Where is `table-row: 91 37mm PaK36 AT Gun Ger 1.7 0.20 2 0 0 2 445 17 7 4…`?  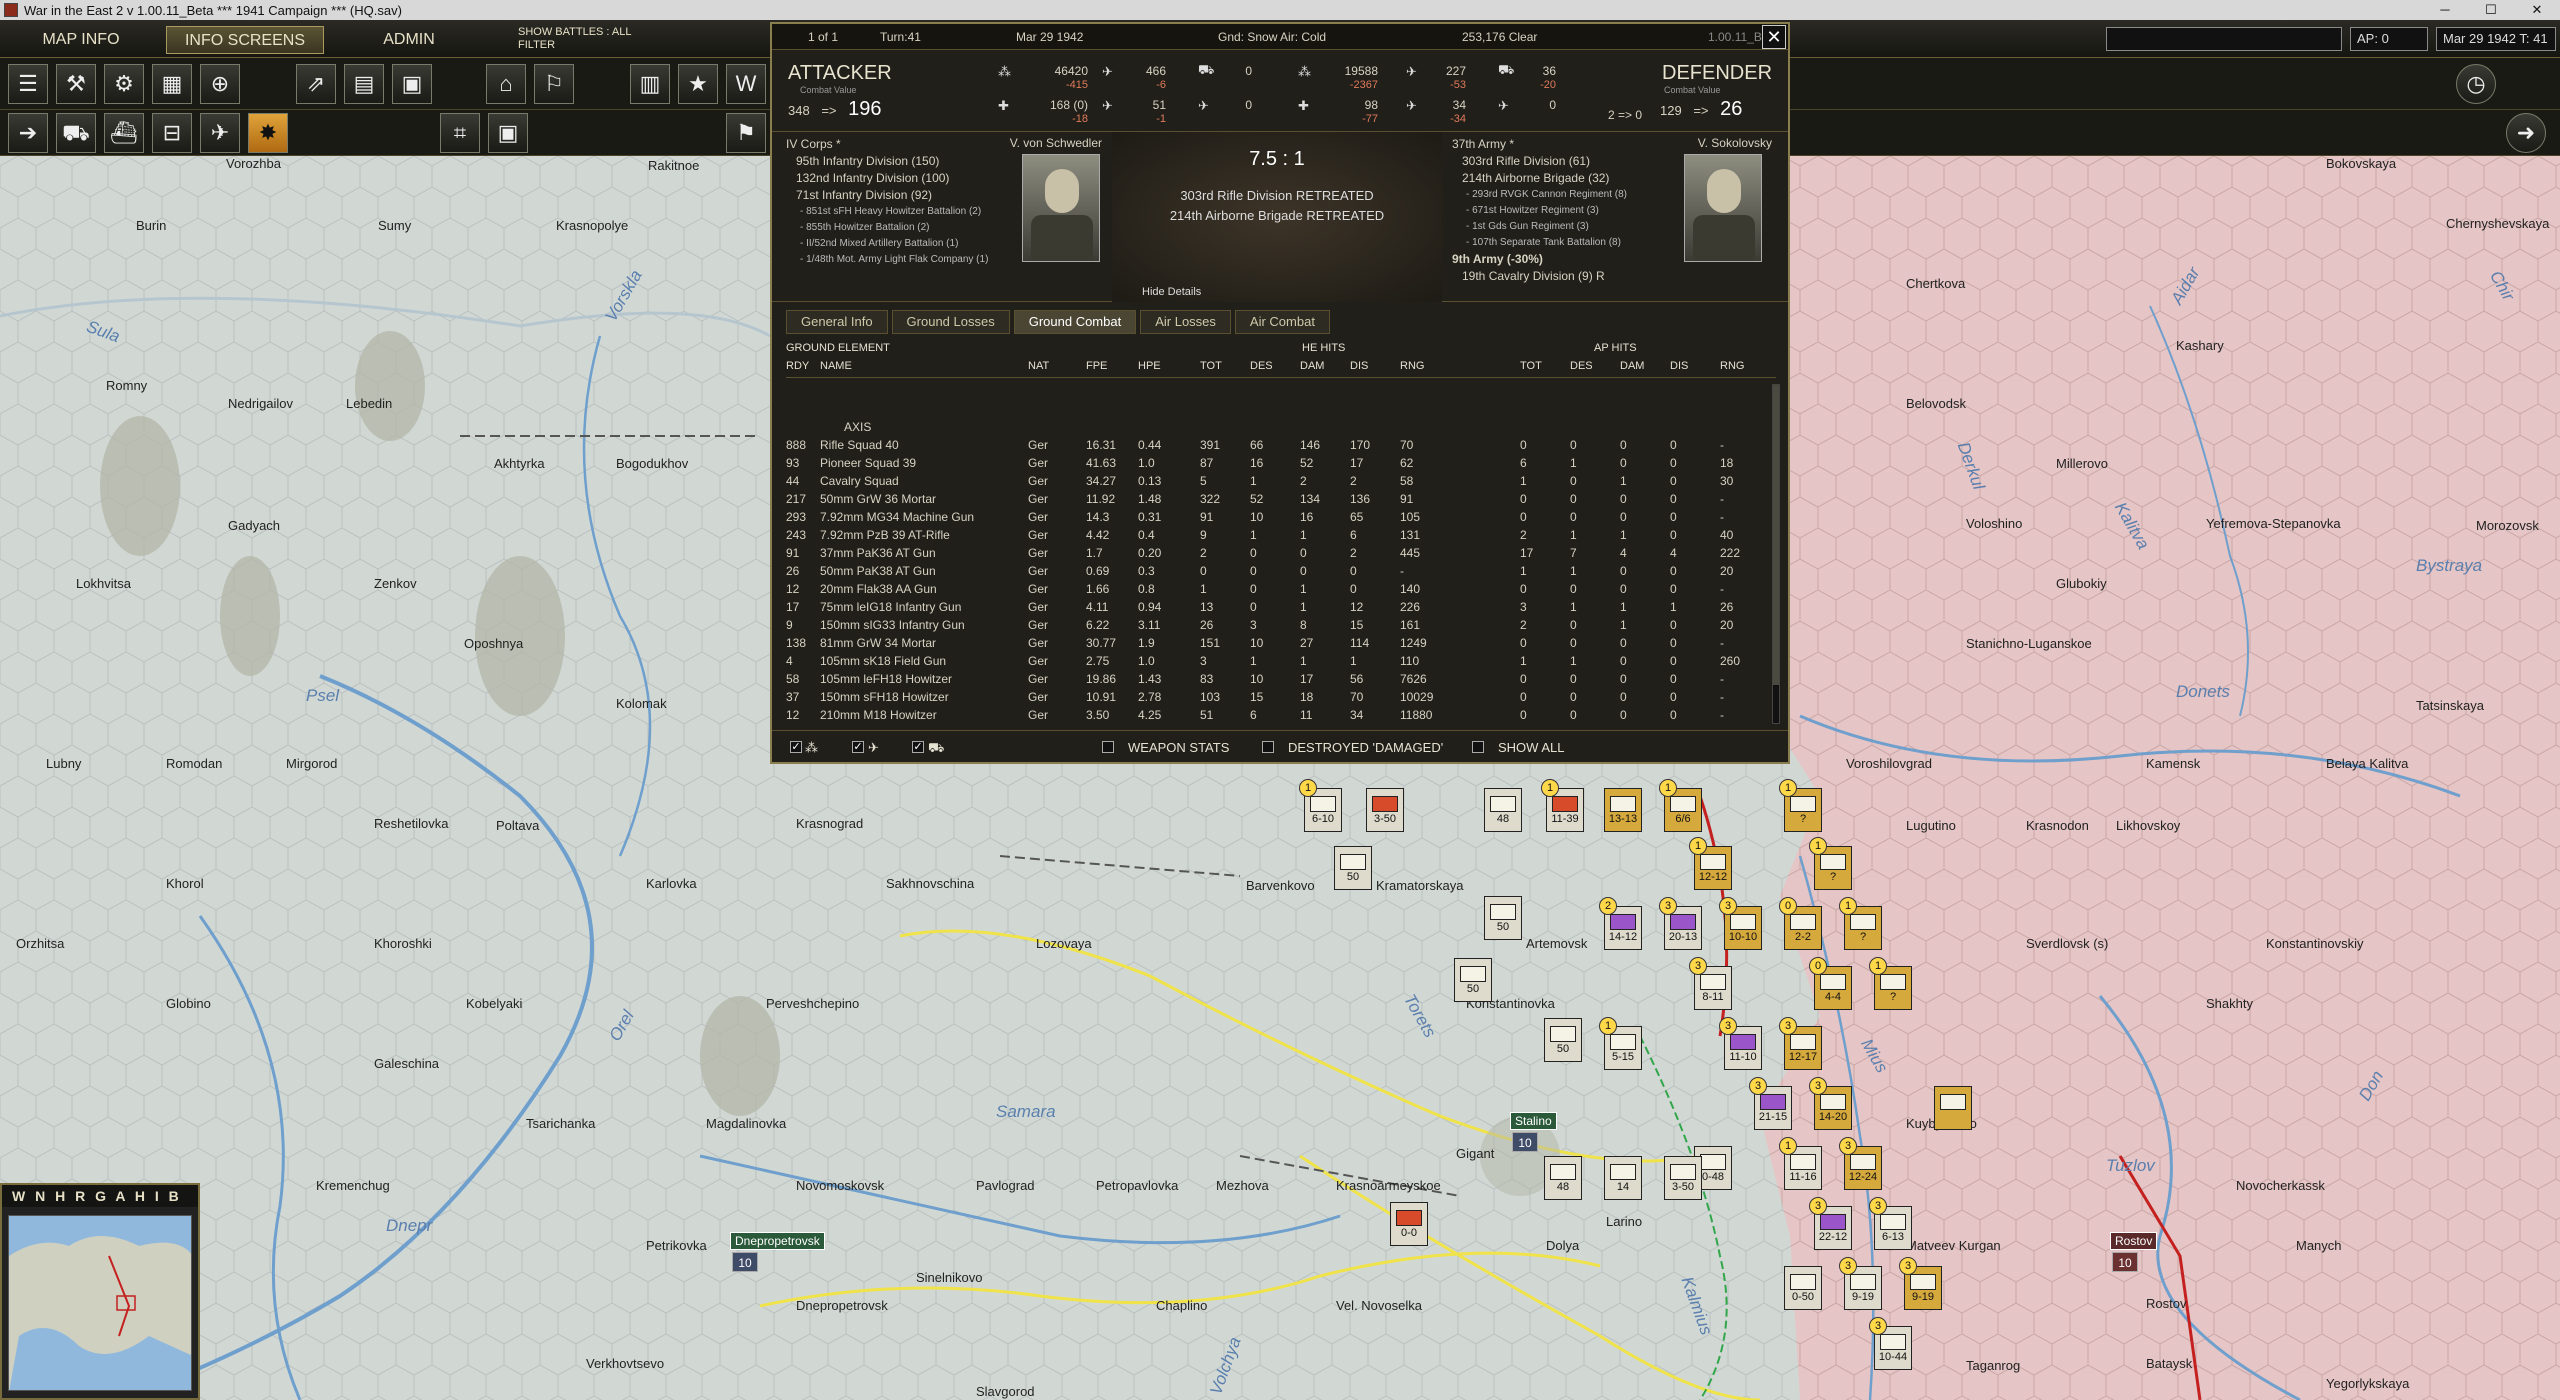
table-row: 91 37mm PaK36 AT Gun Ger 1.7 0.20 2 0 0 2 445 17 7 4… is located at coordinates (1281, 555).